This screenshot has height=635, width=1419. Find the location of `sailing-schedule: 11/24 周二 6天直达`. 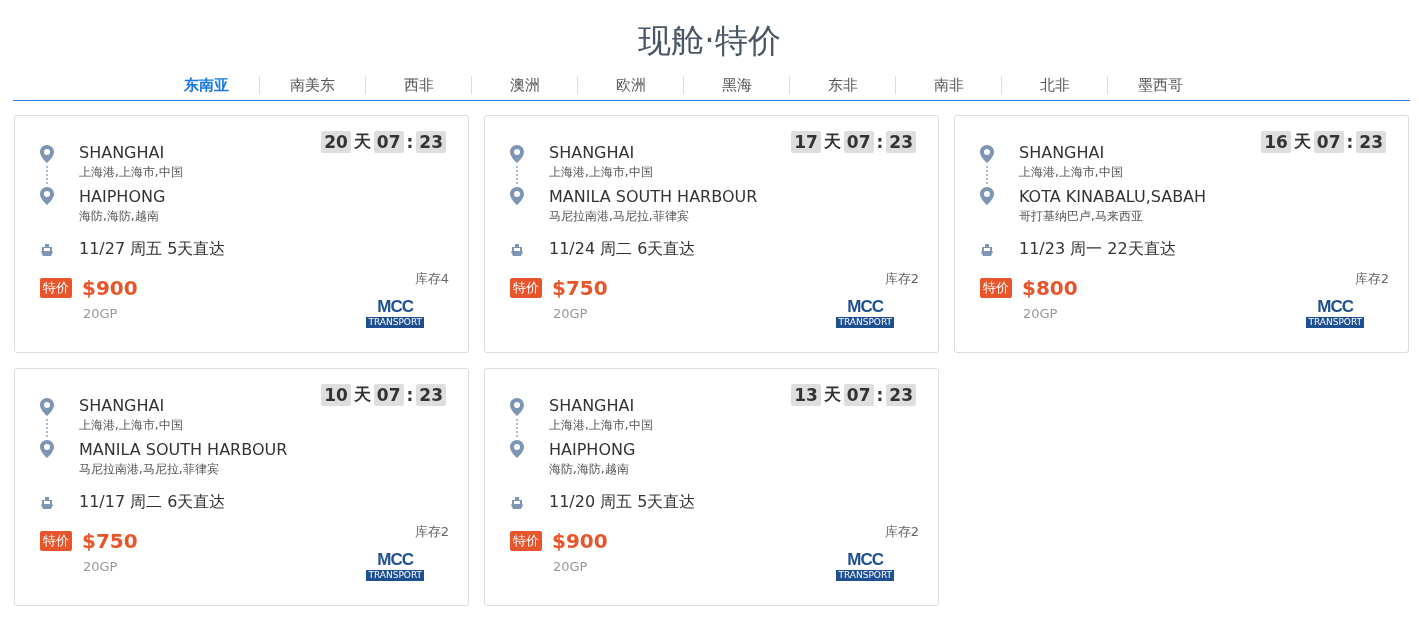

sailing-schedule: 11/24 周二 6天直达 is located at coordinates (623, 249).